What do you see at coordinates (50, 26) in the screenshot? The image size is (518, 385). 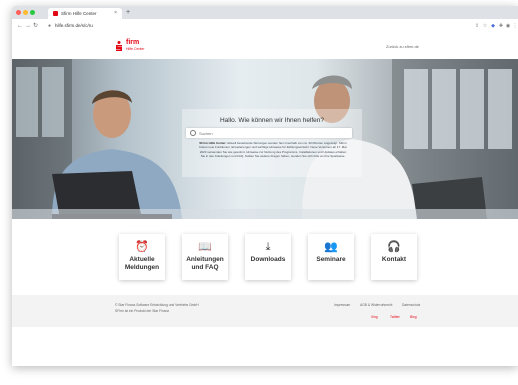 I see `lock-icon: ●` at bounding box center [50, 26].